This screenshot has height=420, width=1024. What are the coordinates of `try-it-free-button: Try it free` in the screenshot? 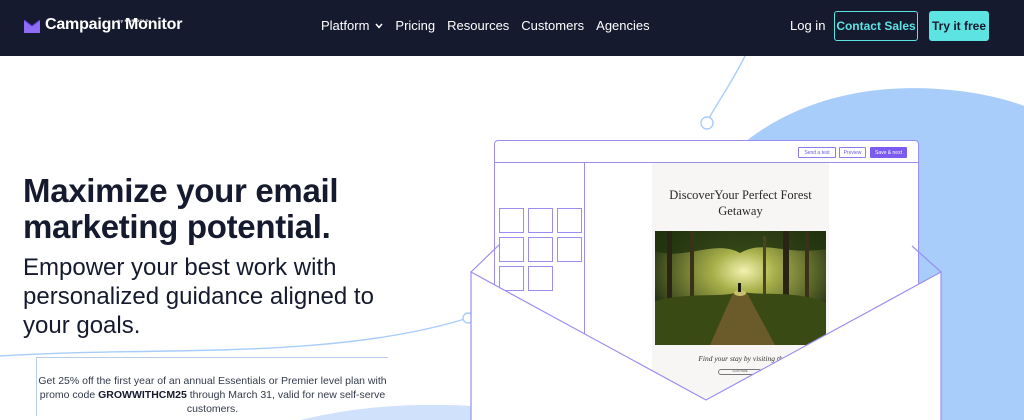 It's located at (959, 26).